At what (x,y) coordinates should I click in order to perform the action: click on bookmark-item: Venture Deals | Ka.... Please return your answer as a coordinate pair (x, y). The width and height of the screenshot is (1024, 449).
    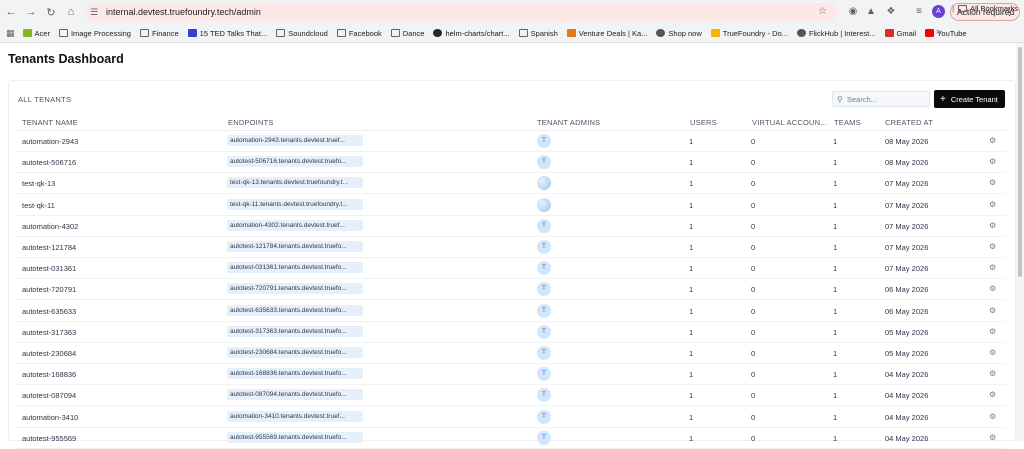
    Looking at the image, I should click on (606, 33).